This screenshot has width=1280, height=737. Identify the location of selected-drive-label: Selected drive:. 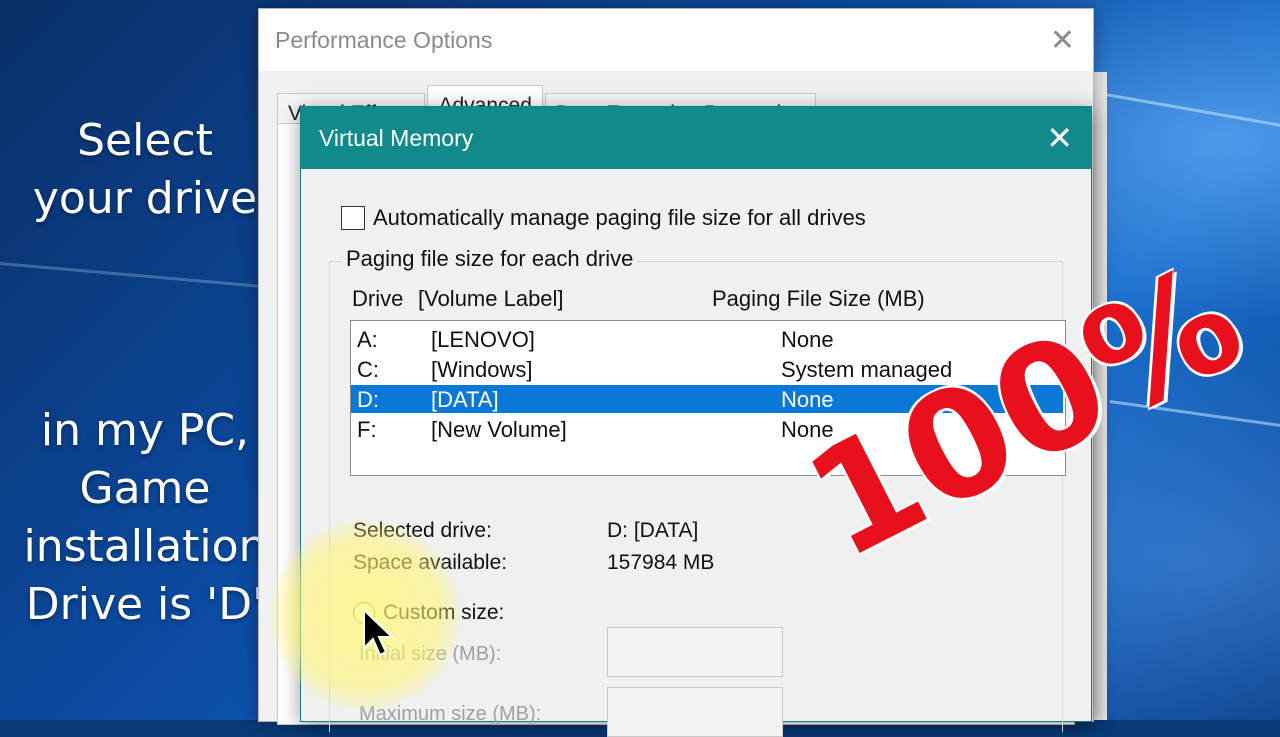
(422, 530).